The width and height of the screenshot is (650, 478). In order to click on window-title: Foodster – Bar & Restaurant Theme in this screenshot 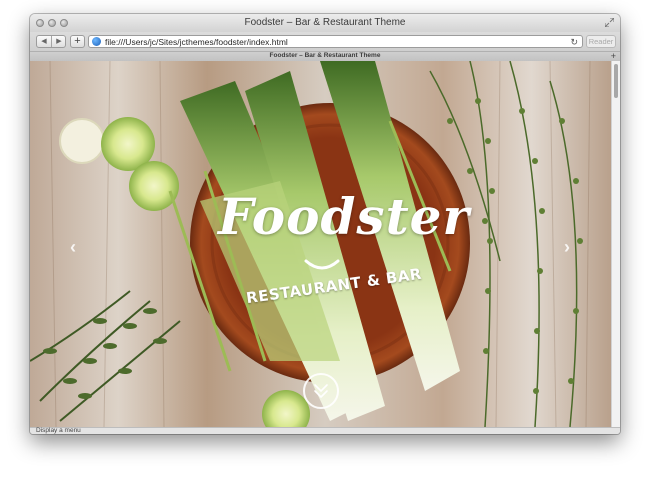, I will do `click(325, 22)`.